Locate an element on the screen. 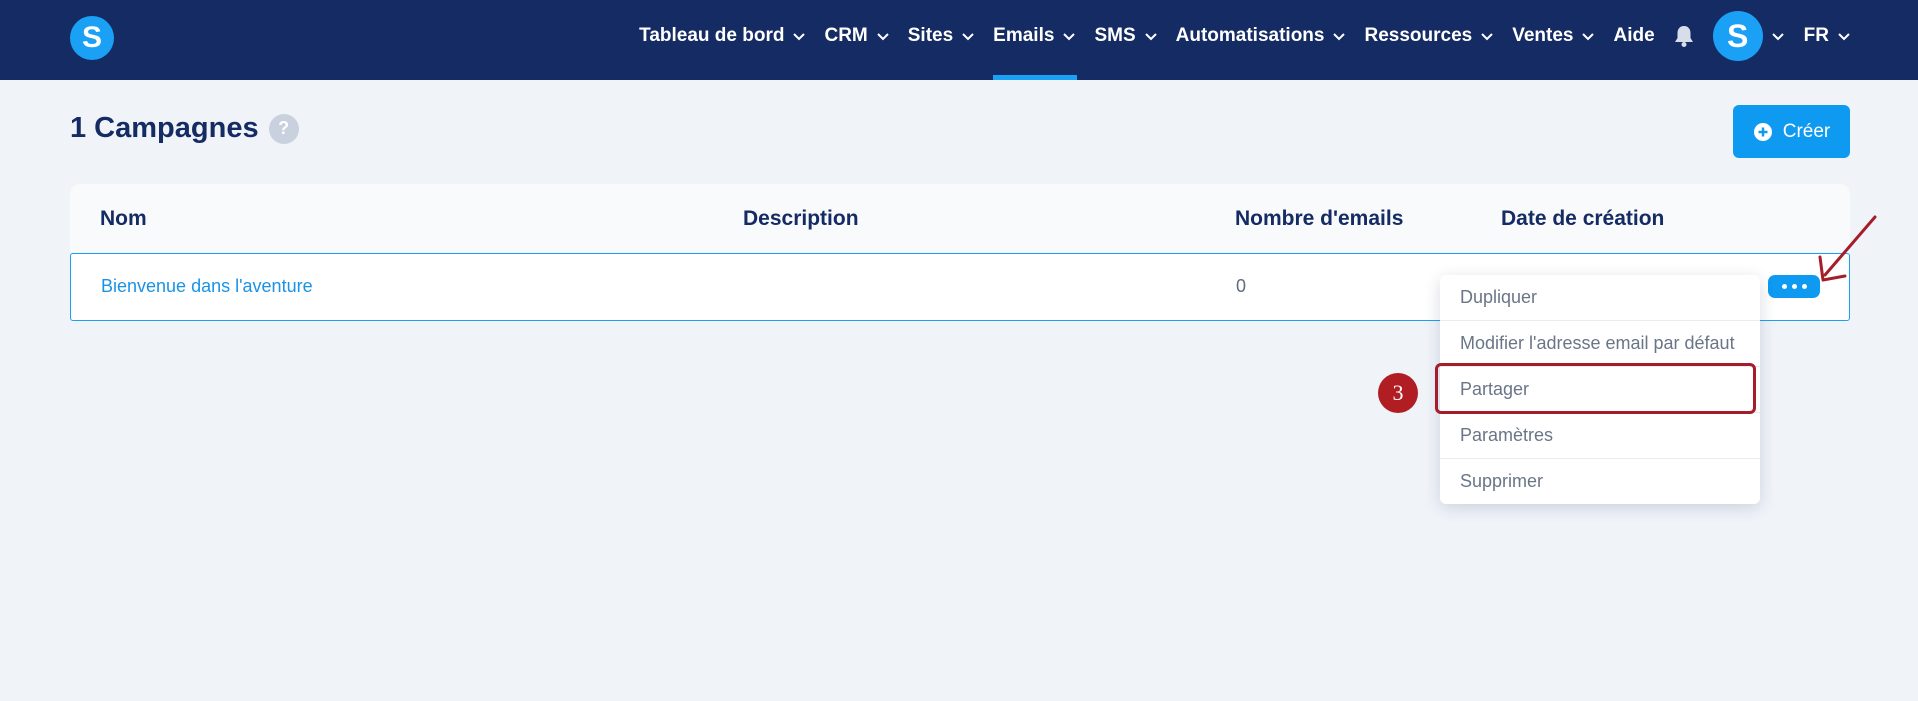 The width and height of the screenshot is (1918, 701). nav-item-aide: Aide is located at coordinates (1633, 36).